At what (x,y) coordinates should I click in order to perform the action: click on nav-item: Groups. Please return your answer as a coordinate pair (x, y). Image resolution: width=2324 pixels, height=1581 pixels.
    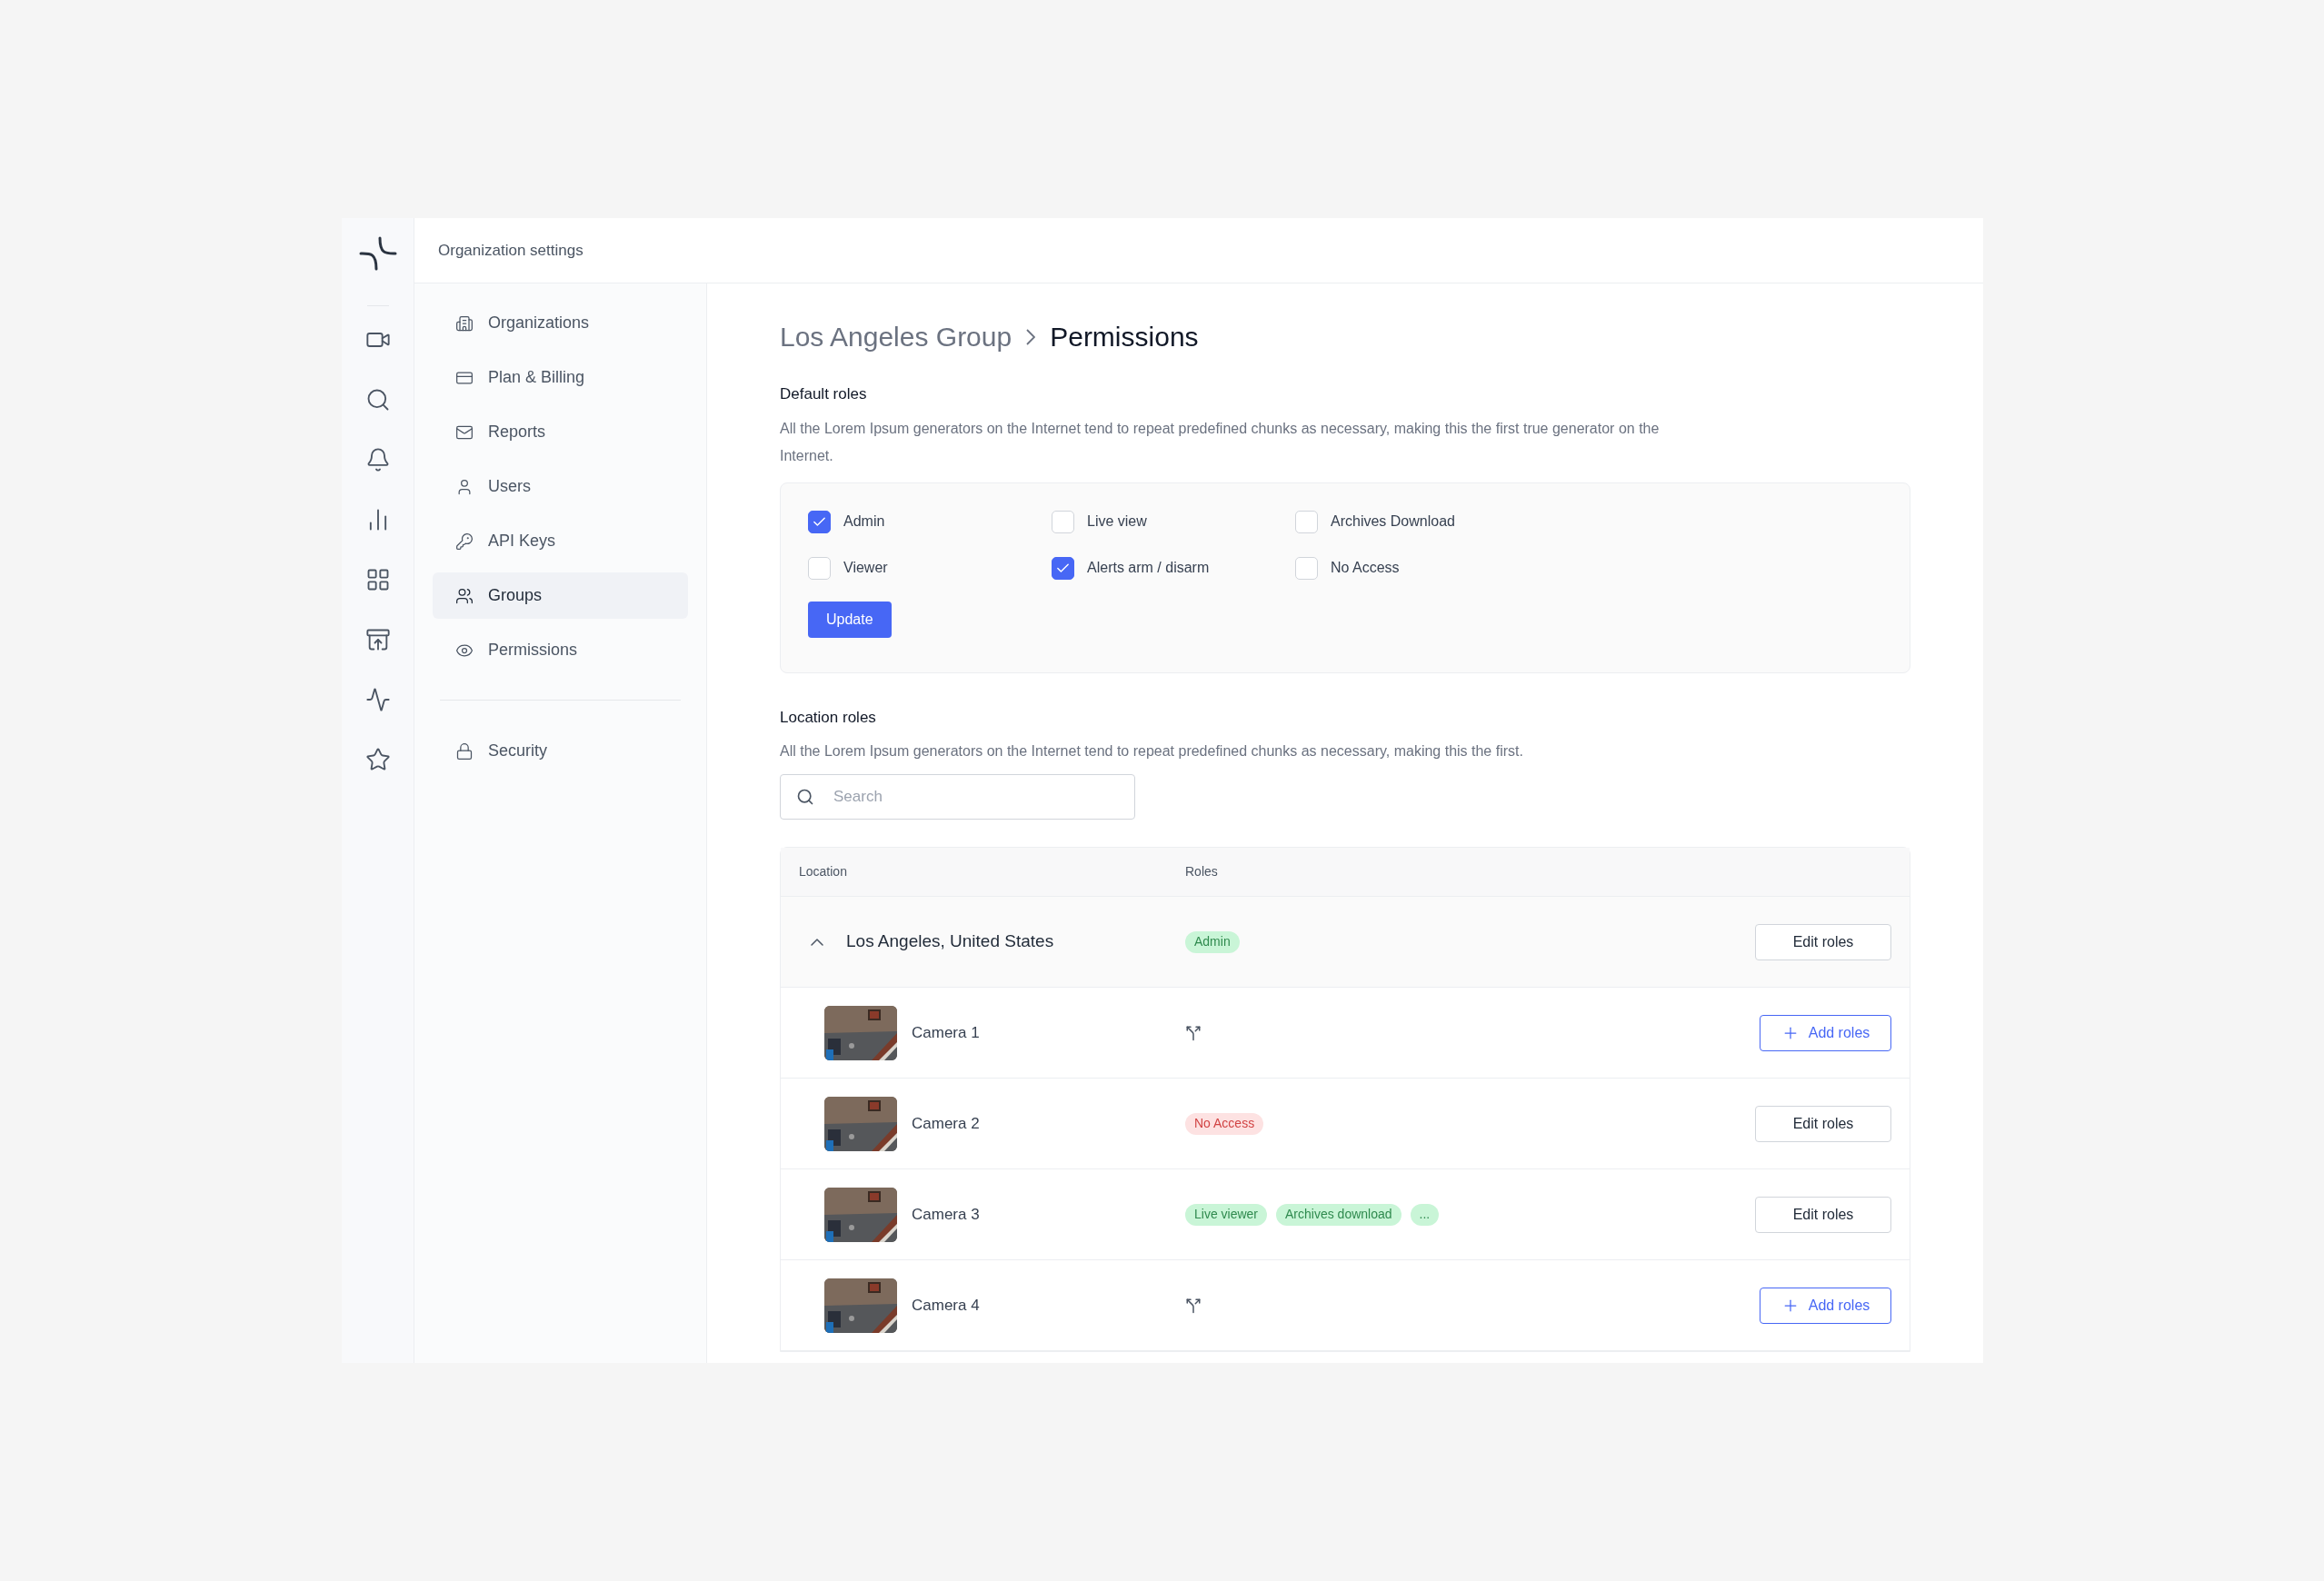
    Looking at the image, I should click on (560, 595).